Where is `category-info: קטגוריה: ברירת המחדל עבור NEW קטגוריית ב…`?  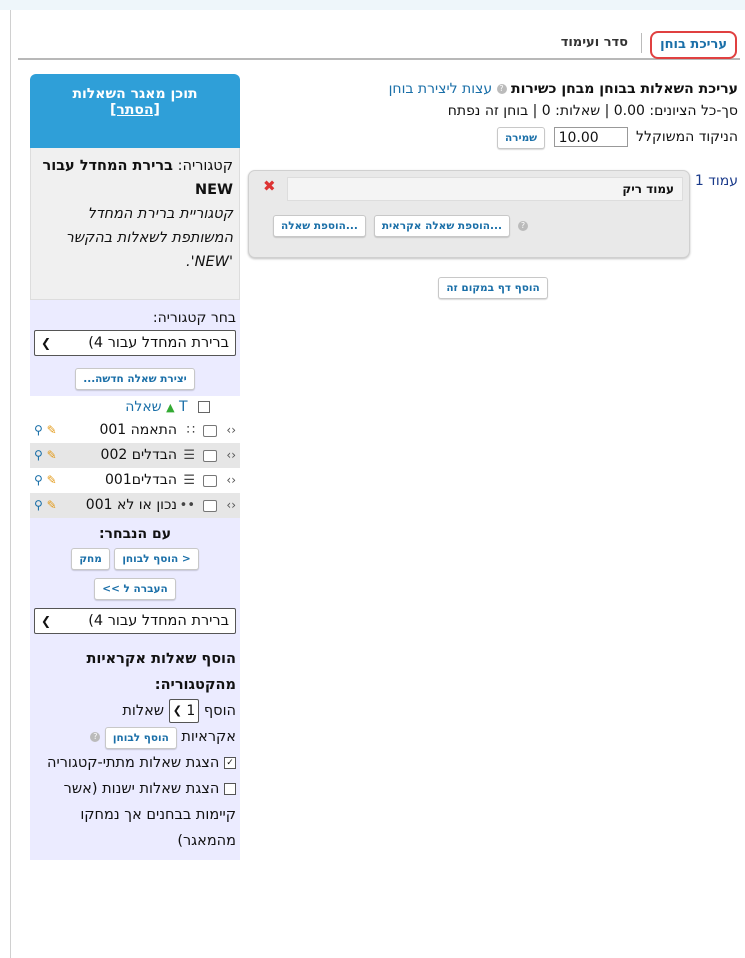
category-info: קטגוריה: ברירת המחדל עבור NEW קטגוריית ב… is located at coordinates (135, 224).